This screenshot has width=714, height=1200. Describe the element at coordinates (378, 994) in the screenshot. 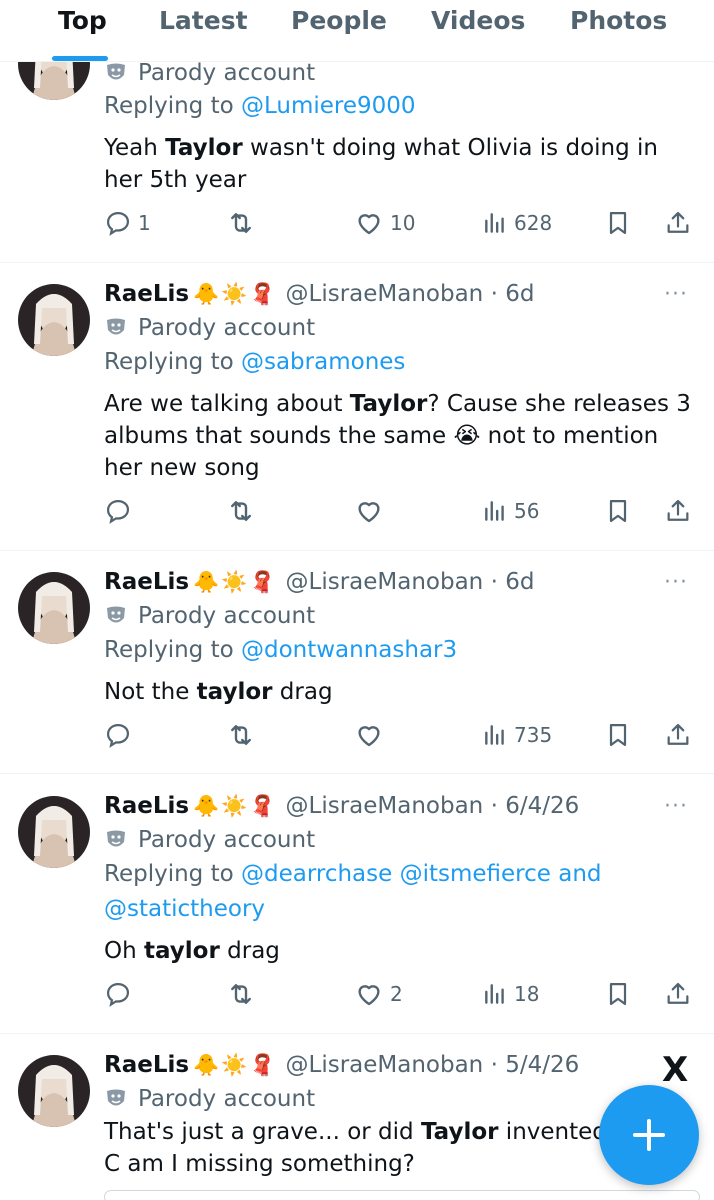

I see `like-button: 2` at that location.